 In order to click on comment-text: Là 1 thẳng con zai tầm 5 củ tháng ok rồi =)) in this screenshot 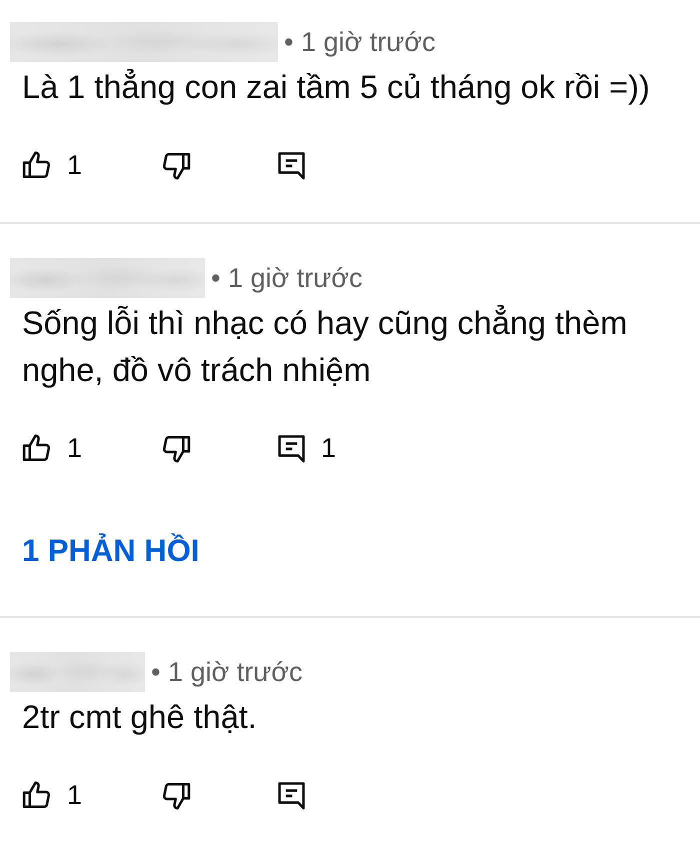, I will do `click(336, 87)`.